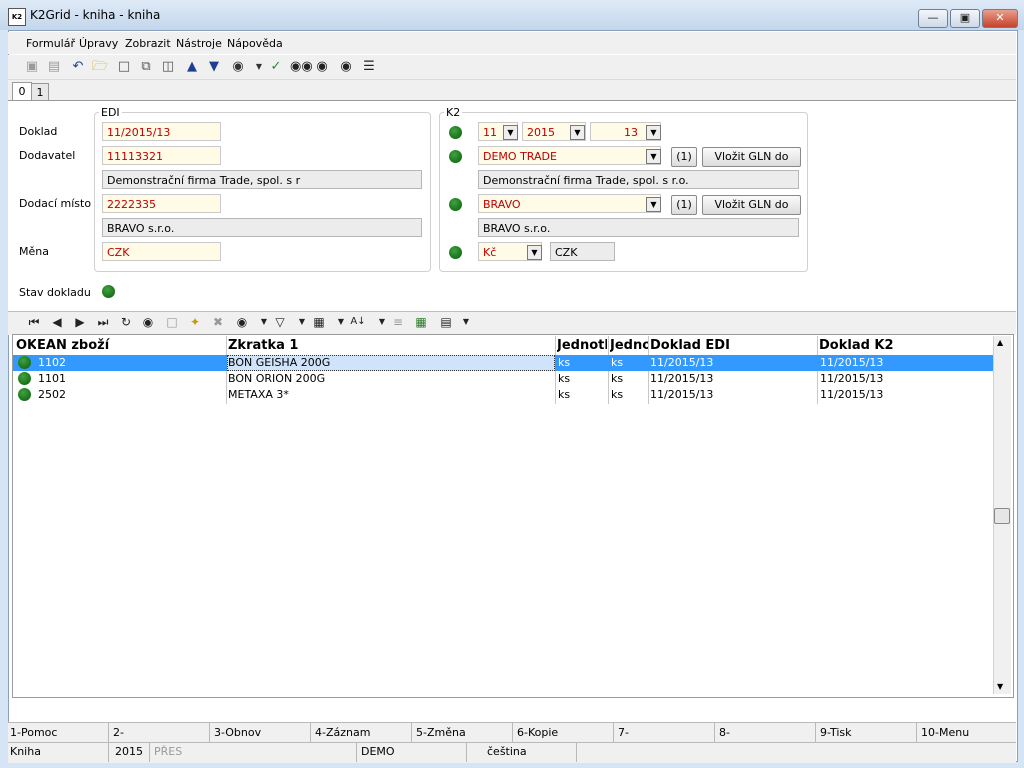 The height and width of the screenshot is (768, 1024). I want to click on cell-ean: 1102, so click(52, 363).